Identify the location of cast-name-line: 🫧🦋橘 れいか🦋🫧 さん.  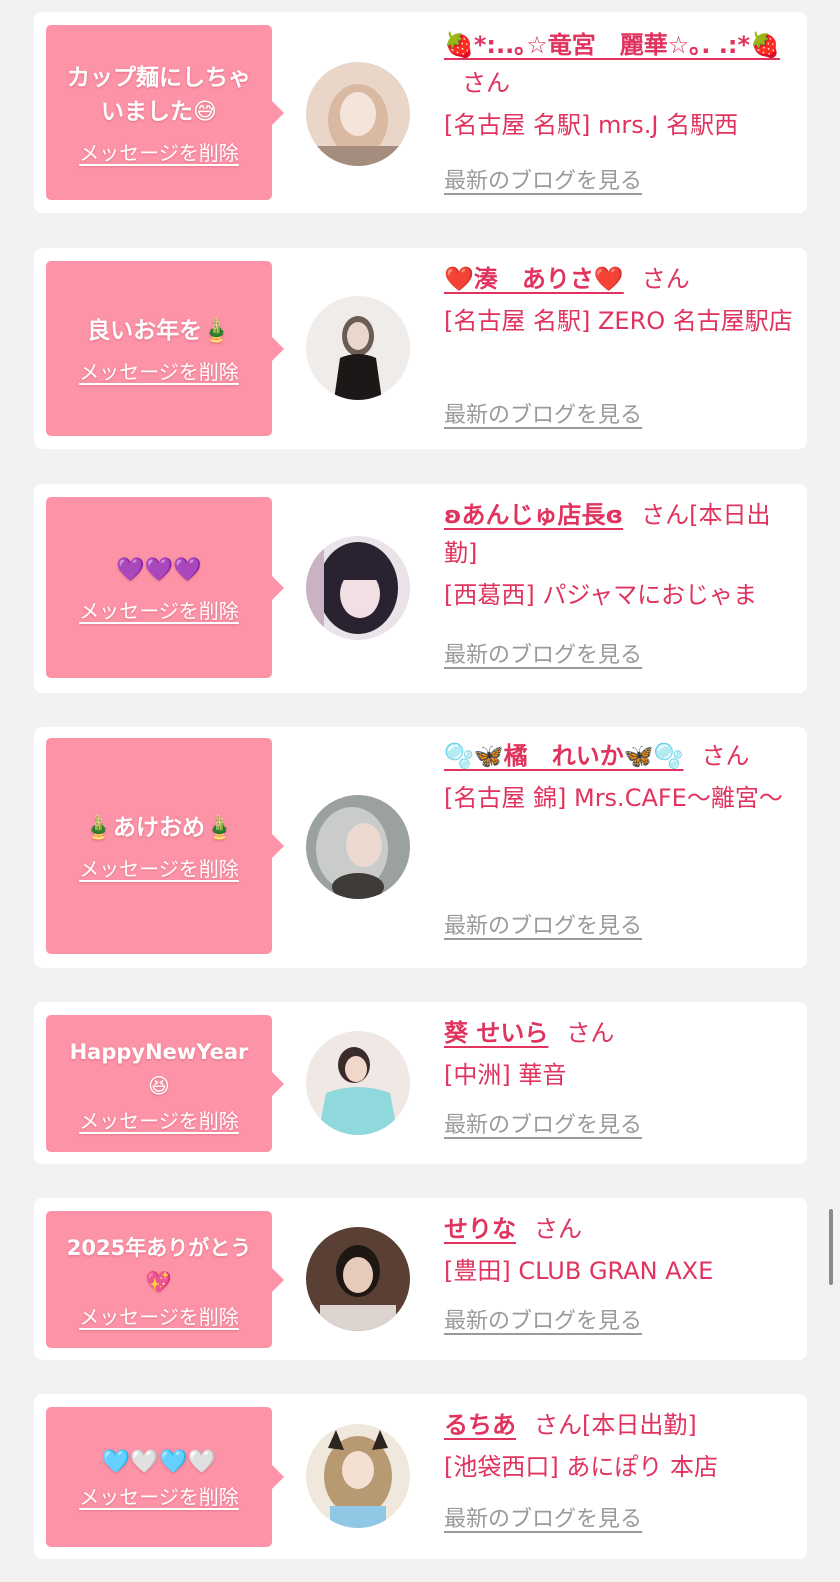
(619, 756).